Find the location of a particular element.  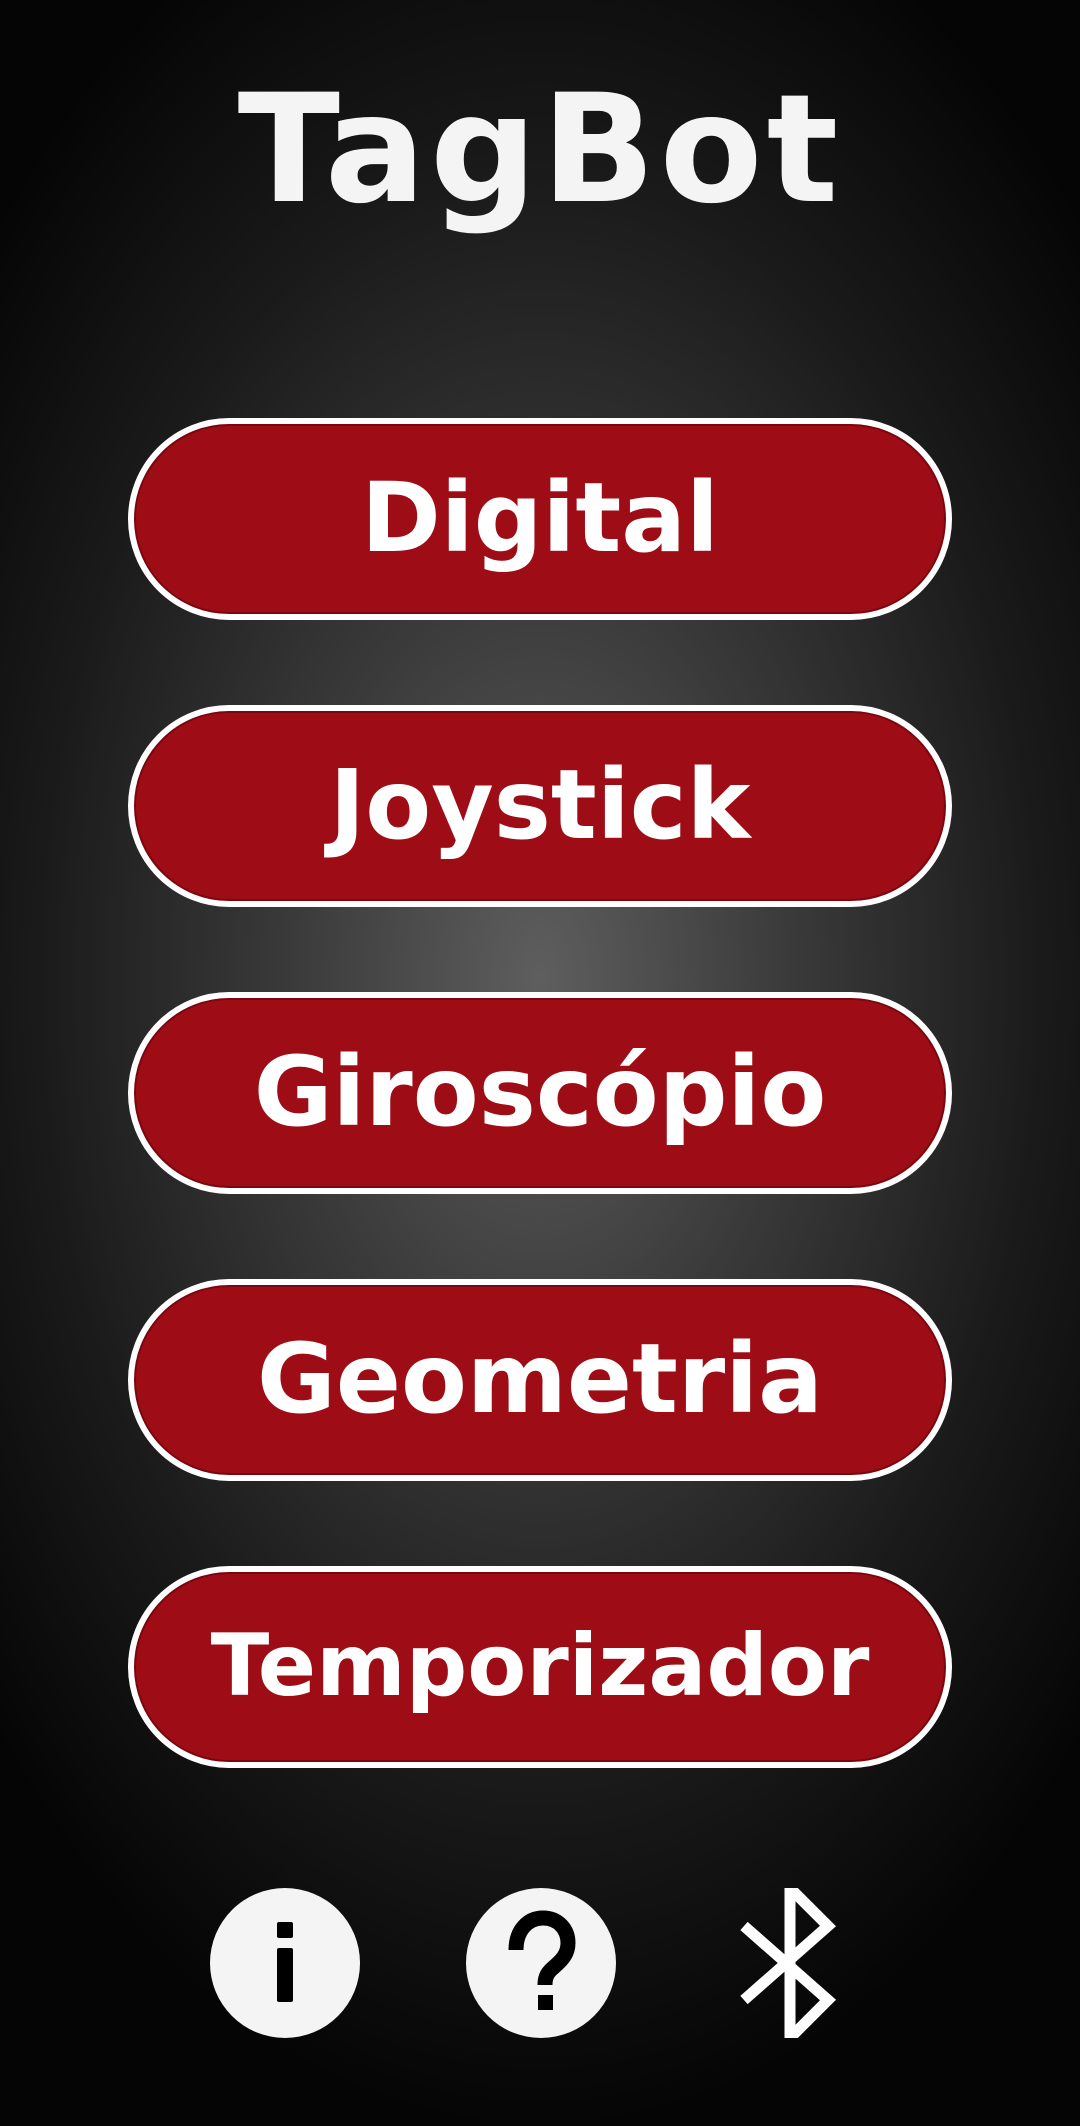

timer-button: Temporizador is located at coordinates (540, 1667).